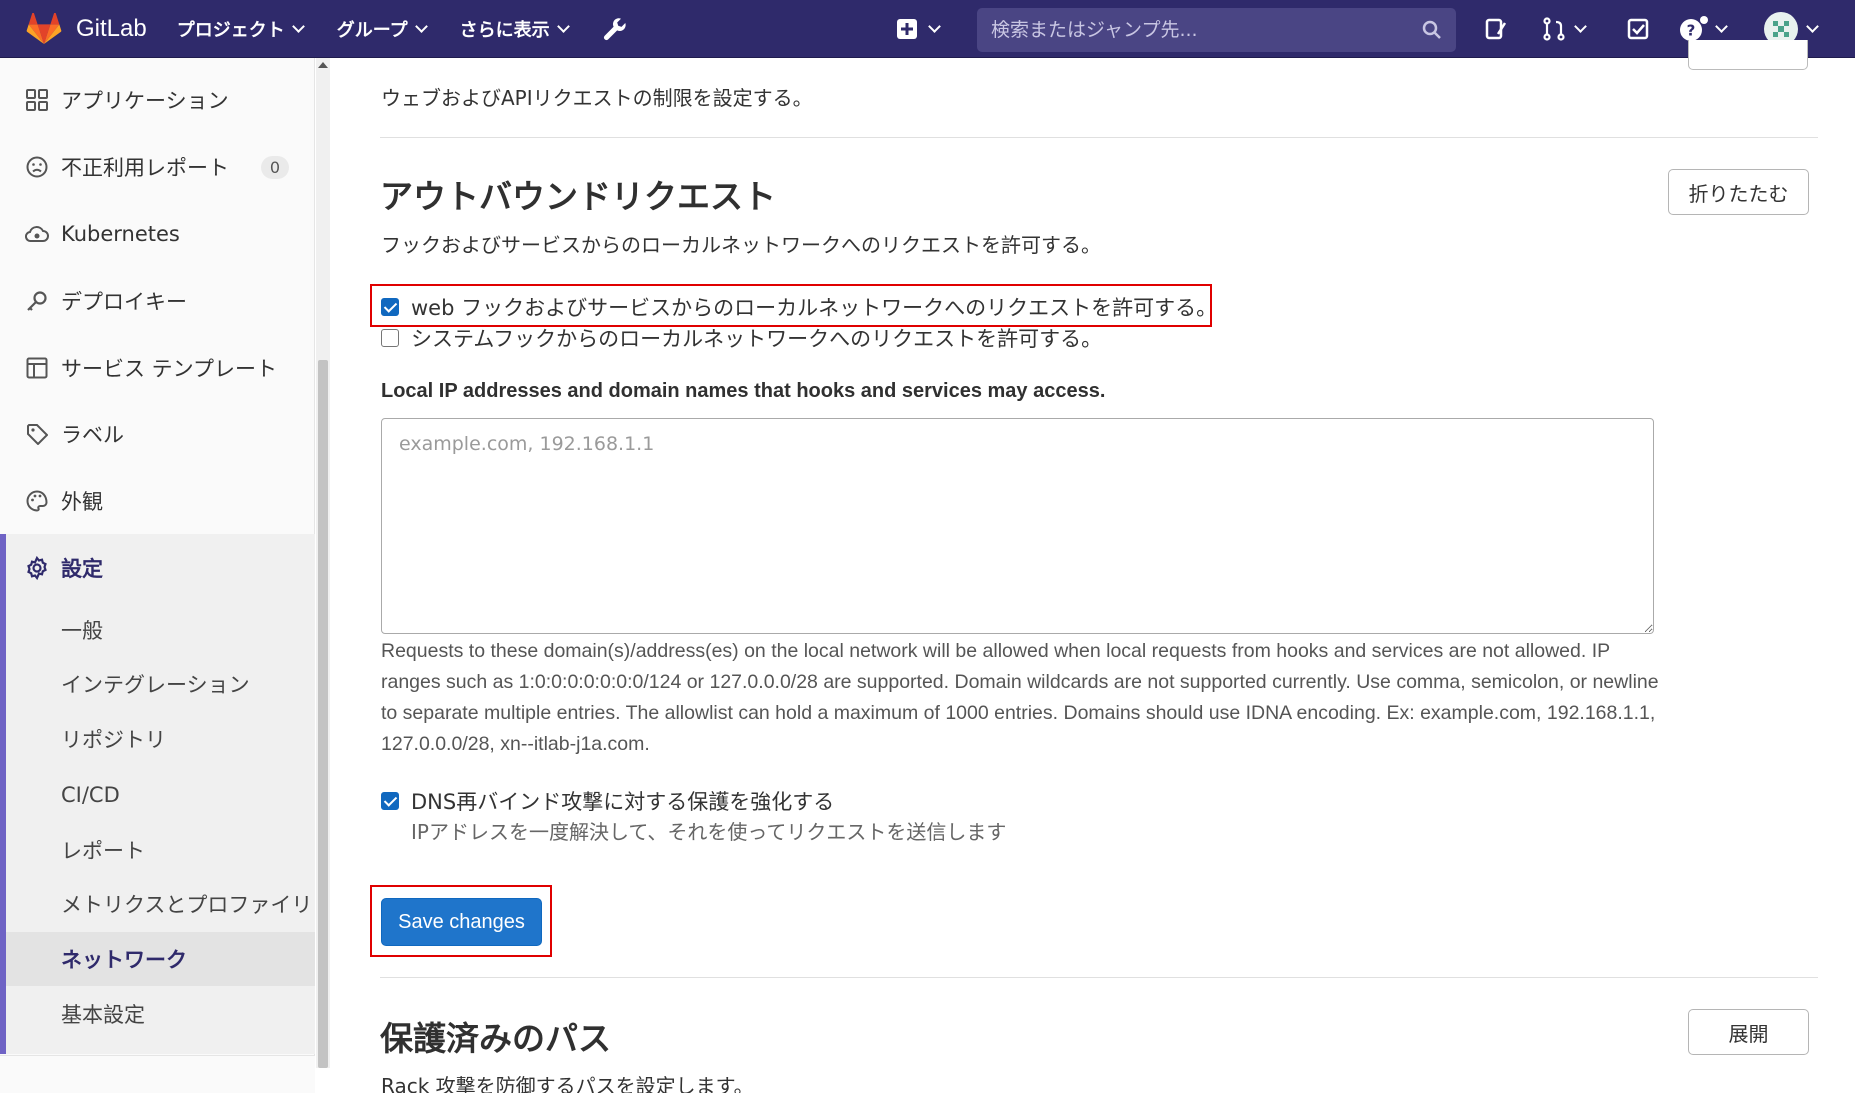  What do you see at coordinates (791, 305) in the screenshot?
I see `highlight-box` at bounding box center [791, 305].